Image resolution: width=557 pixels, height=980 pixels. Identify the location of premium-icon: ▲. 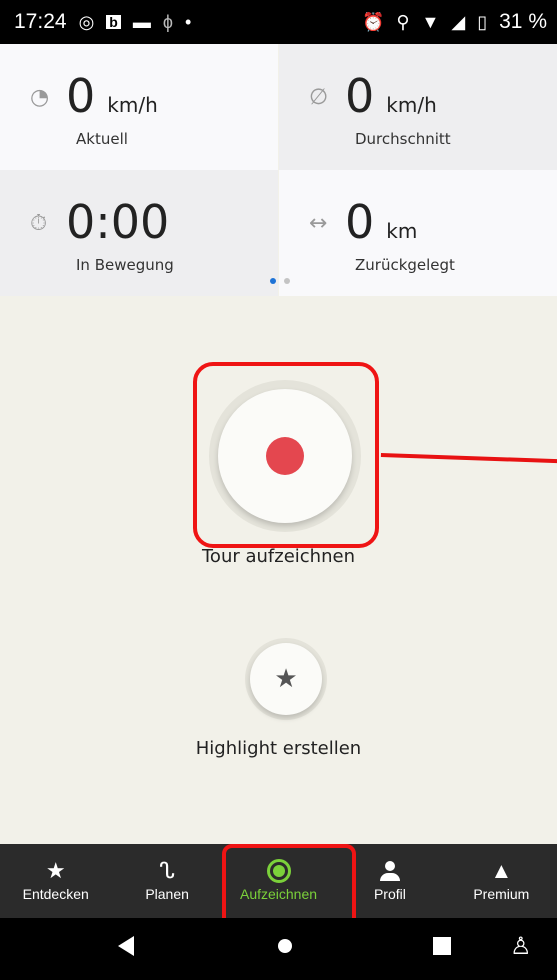
(501, 870).